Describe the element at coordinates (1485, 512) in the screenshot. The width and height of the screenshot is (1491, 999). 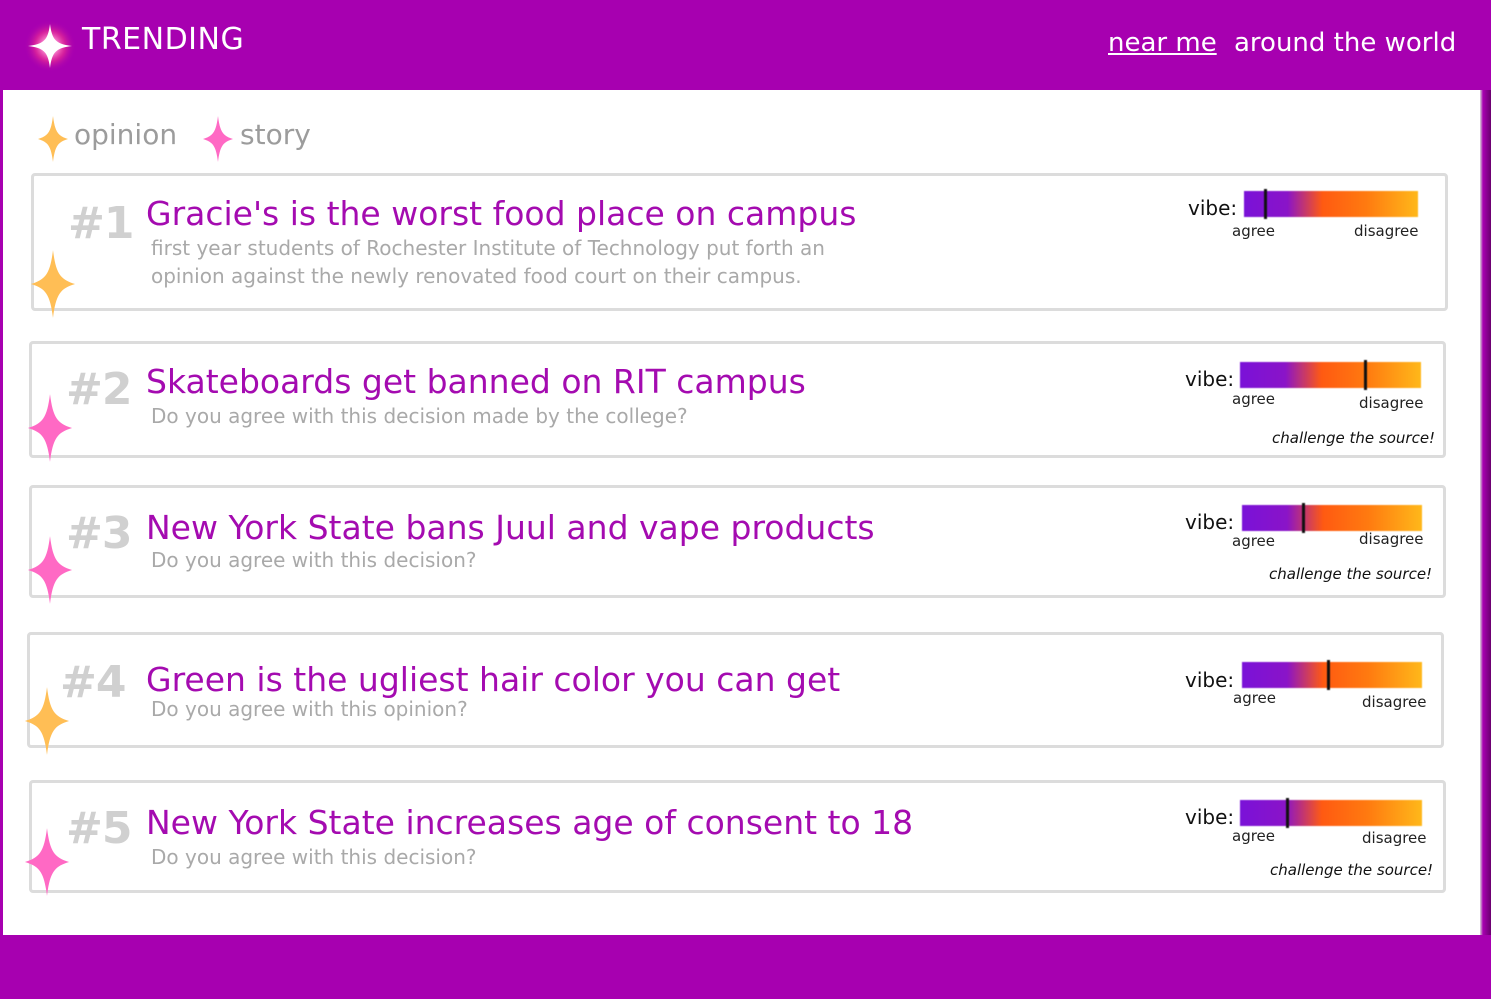
I see `scrollbar-track` at that location.